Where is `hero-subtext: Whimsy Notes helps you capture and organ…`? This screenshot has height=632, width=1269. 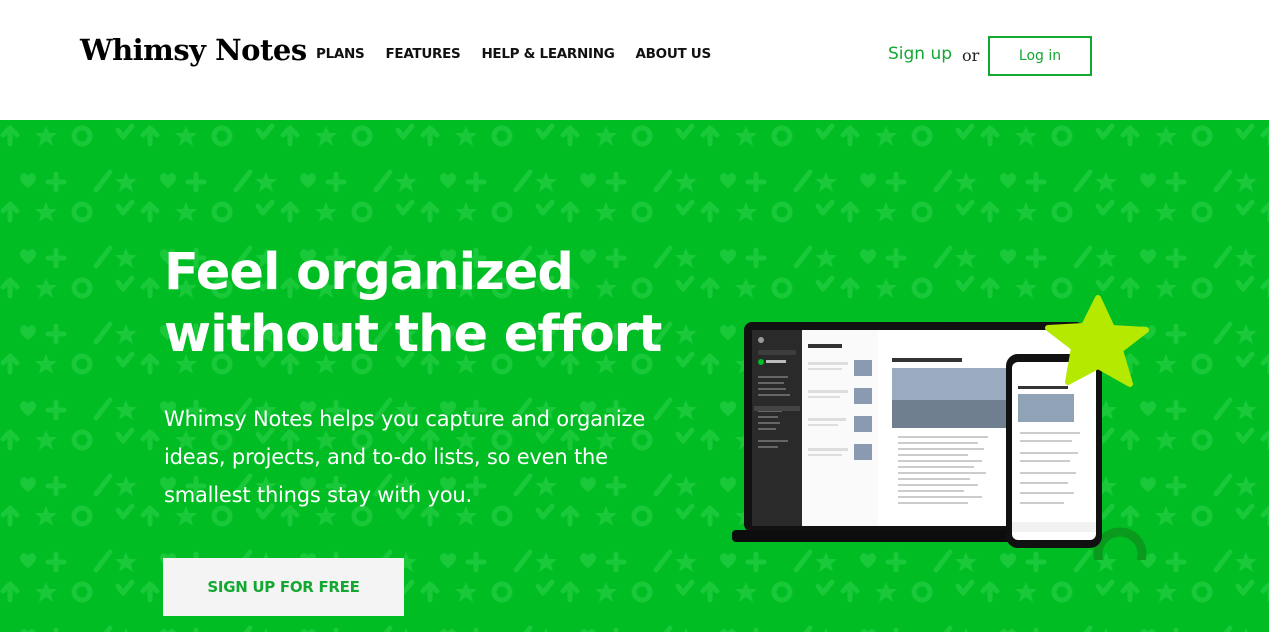
hero-subtext: Whimsy Notes helps you capture and organ… is located at coordinates (405, 457).